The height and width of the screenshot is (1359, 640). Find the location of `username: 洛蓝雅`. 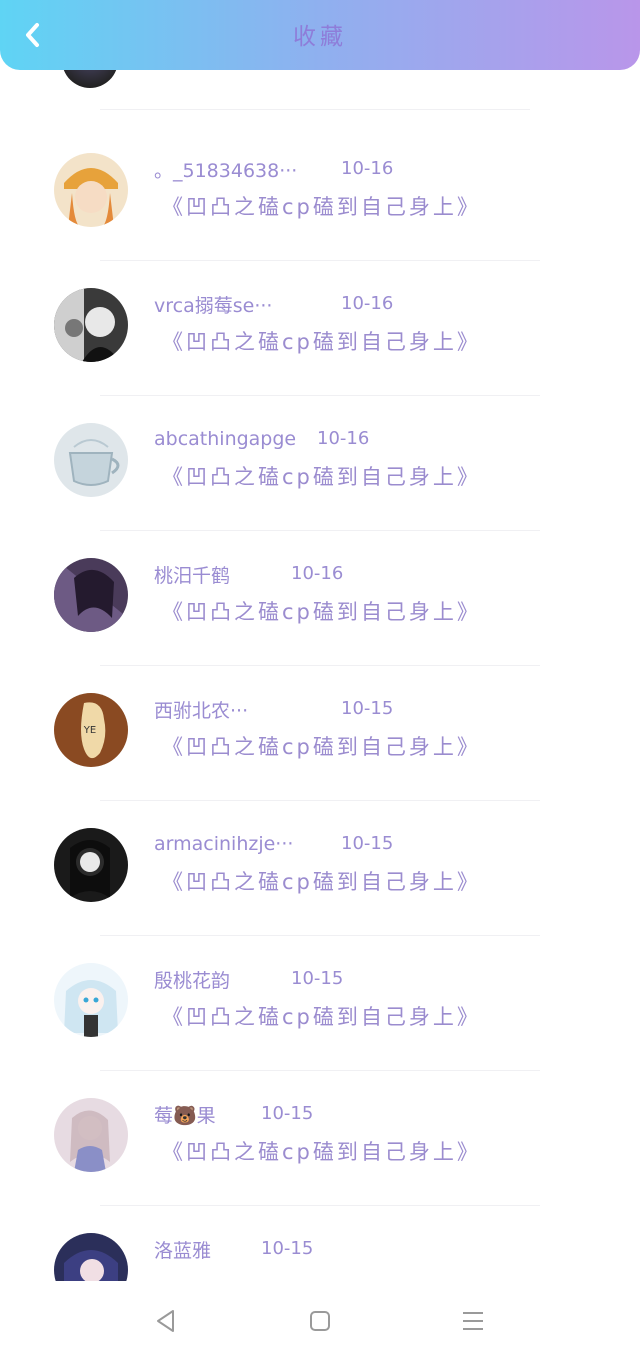

username: 洛蓝雅 is located at coordinates (183, 1250).